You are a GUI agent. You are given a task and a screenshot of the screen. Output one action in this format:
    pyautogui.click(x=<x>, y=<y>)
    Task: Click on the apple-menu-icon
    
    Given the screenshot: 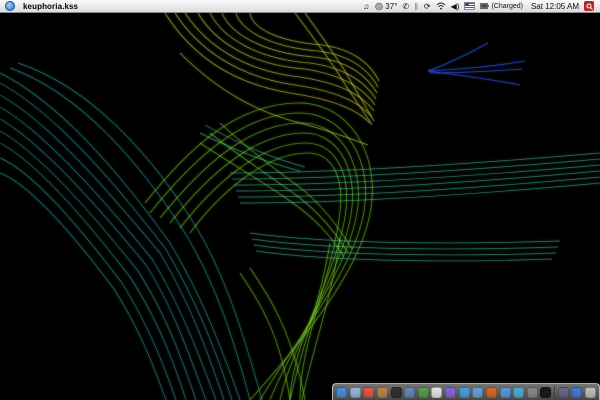 What is the action you would take?
    pyautogui.click(x=10, y=6)
    